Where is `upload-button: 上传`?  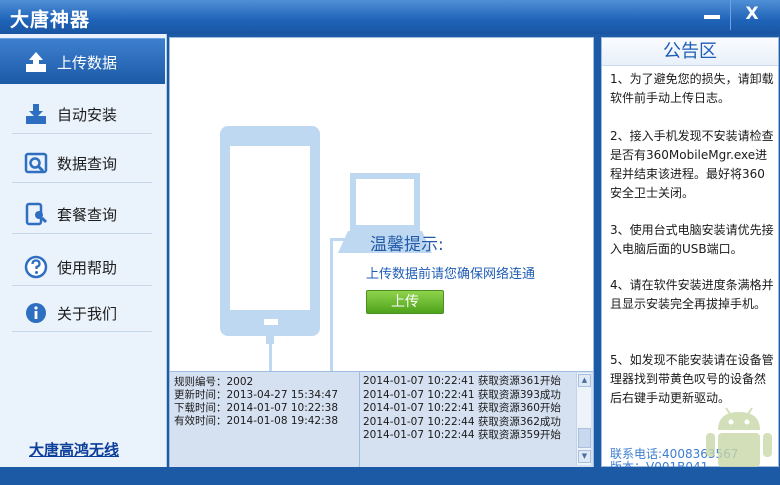 upload-button: 上传 is located at coordinates (405, 302).